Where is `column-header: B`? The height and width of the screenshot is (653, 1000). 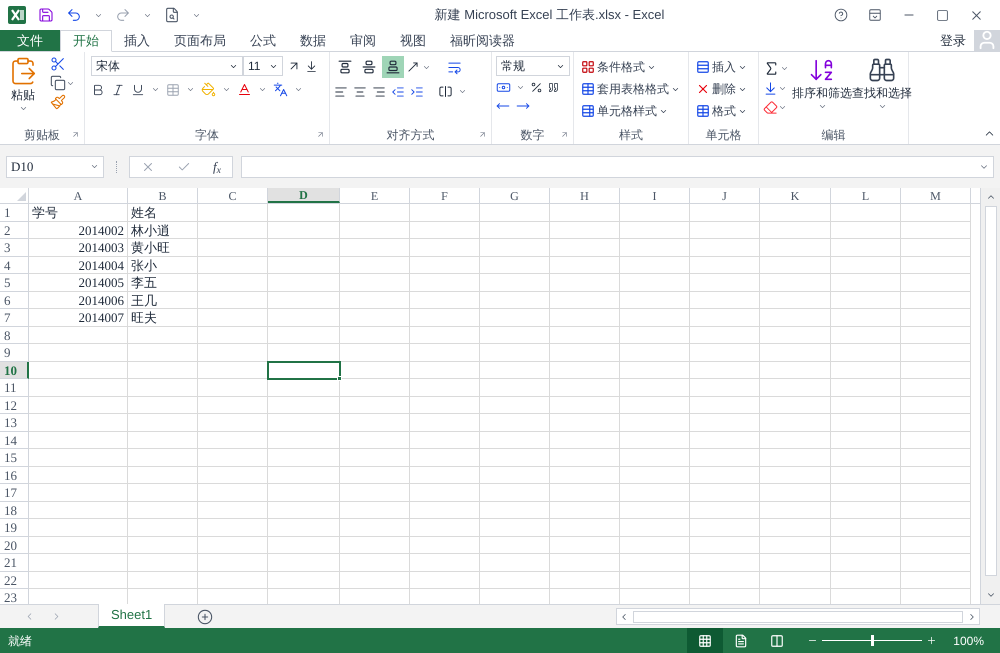
column-header: B is located at coordinates (163, 195).